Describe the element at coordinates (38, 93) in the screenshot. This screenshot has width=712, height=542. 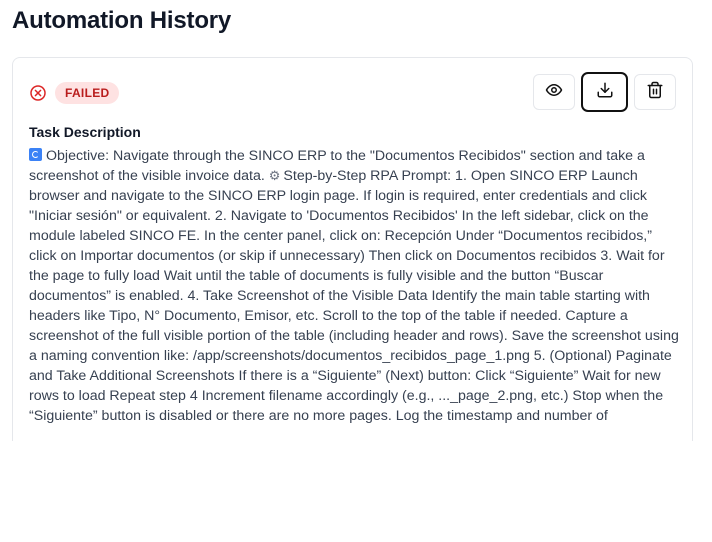
I see `failed-x-circle-icon` at that location.